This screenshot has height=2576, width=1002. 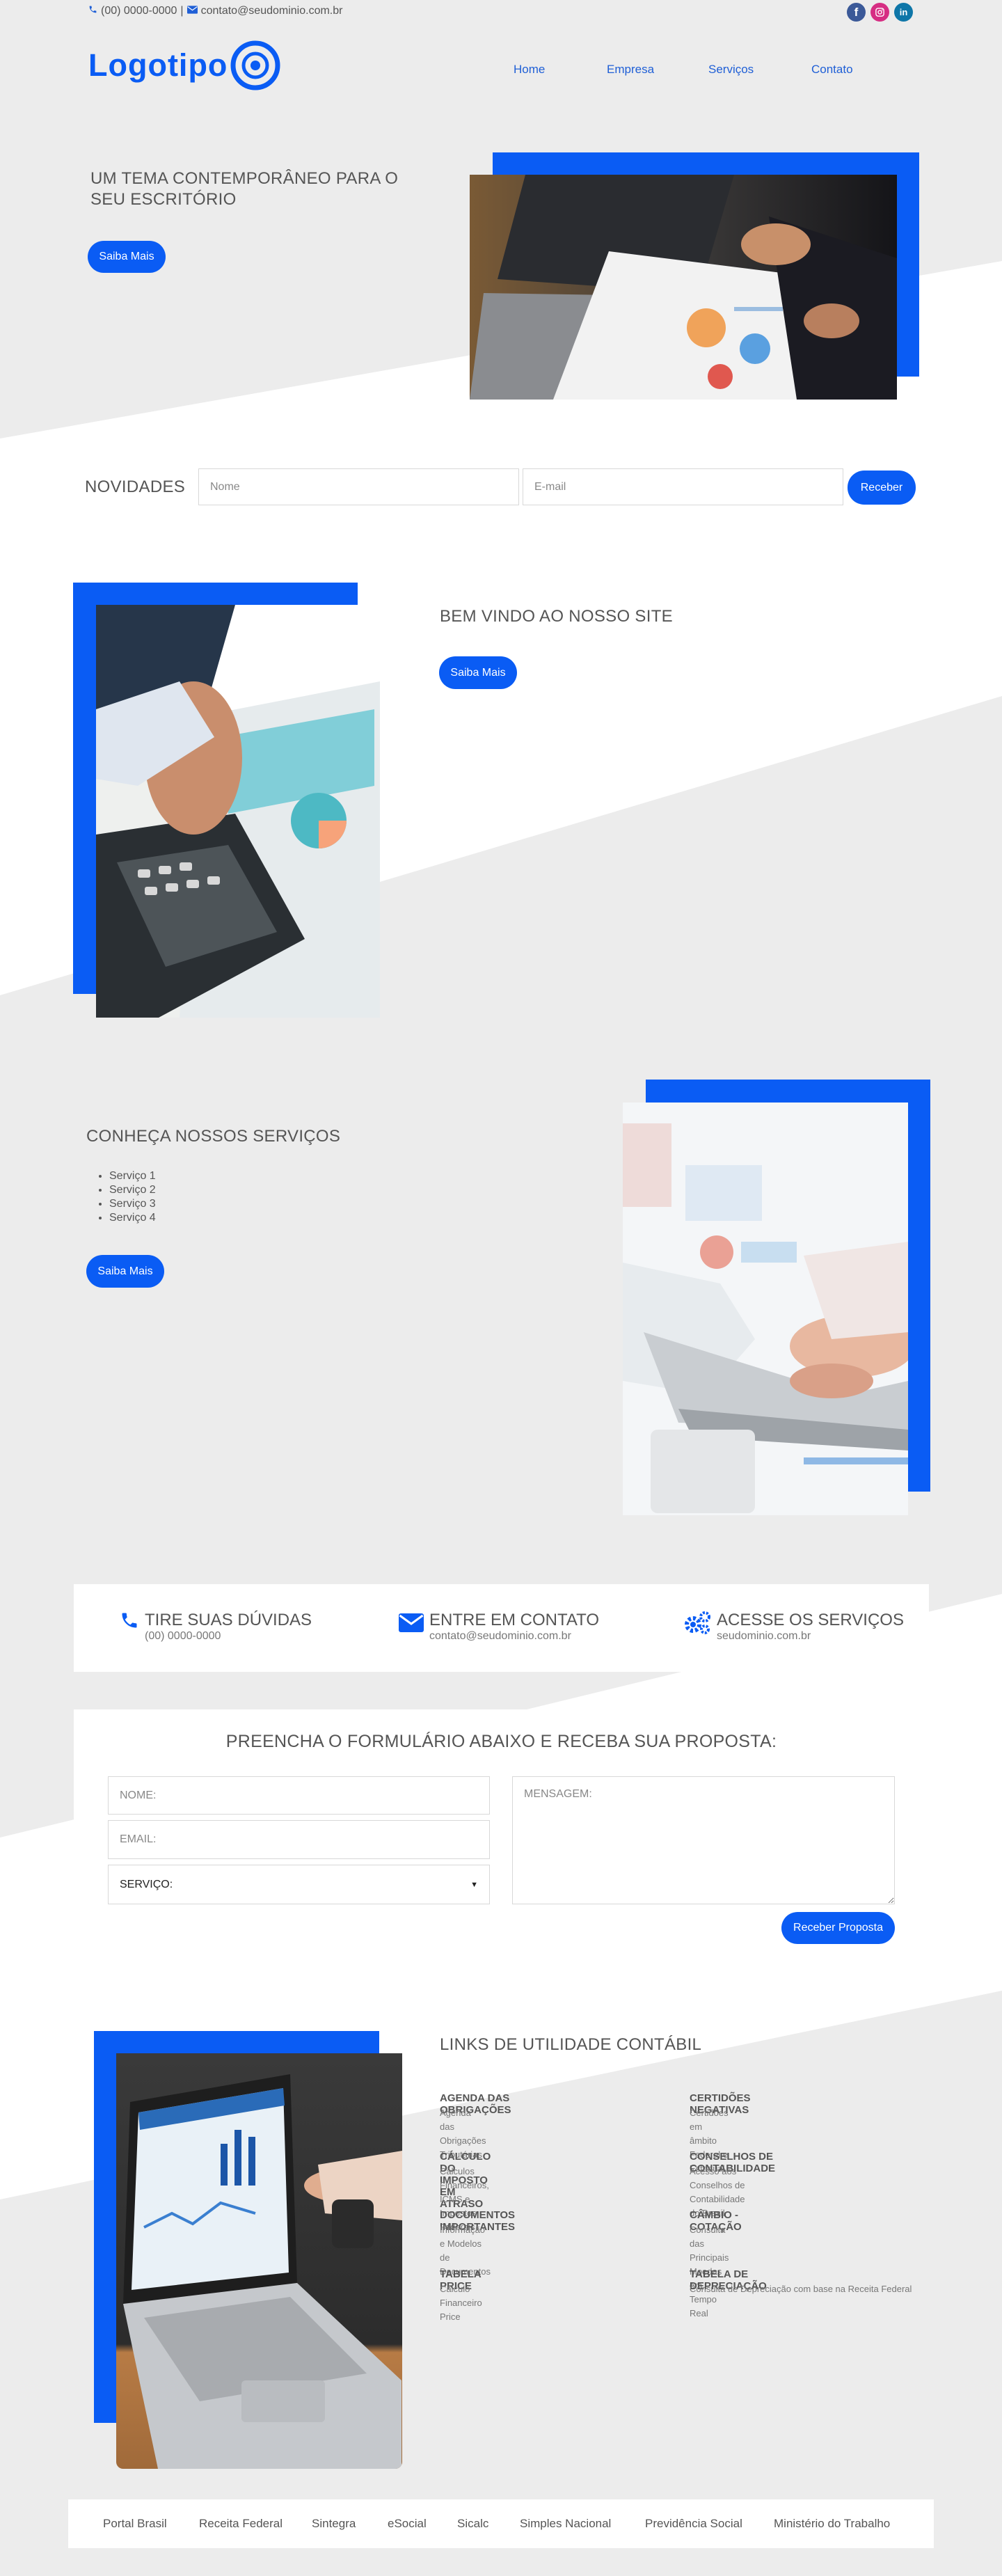 I want to click on topbar-phone: (00) 0000-0000, so click(x=139, y=11).